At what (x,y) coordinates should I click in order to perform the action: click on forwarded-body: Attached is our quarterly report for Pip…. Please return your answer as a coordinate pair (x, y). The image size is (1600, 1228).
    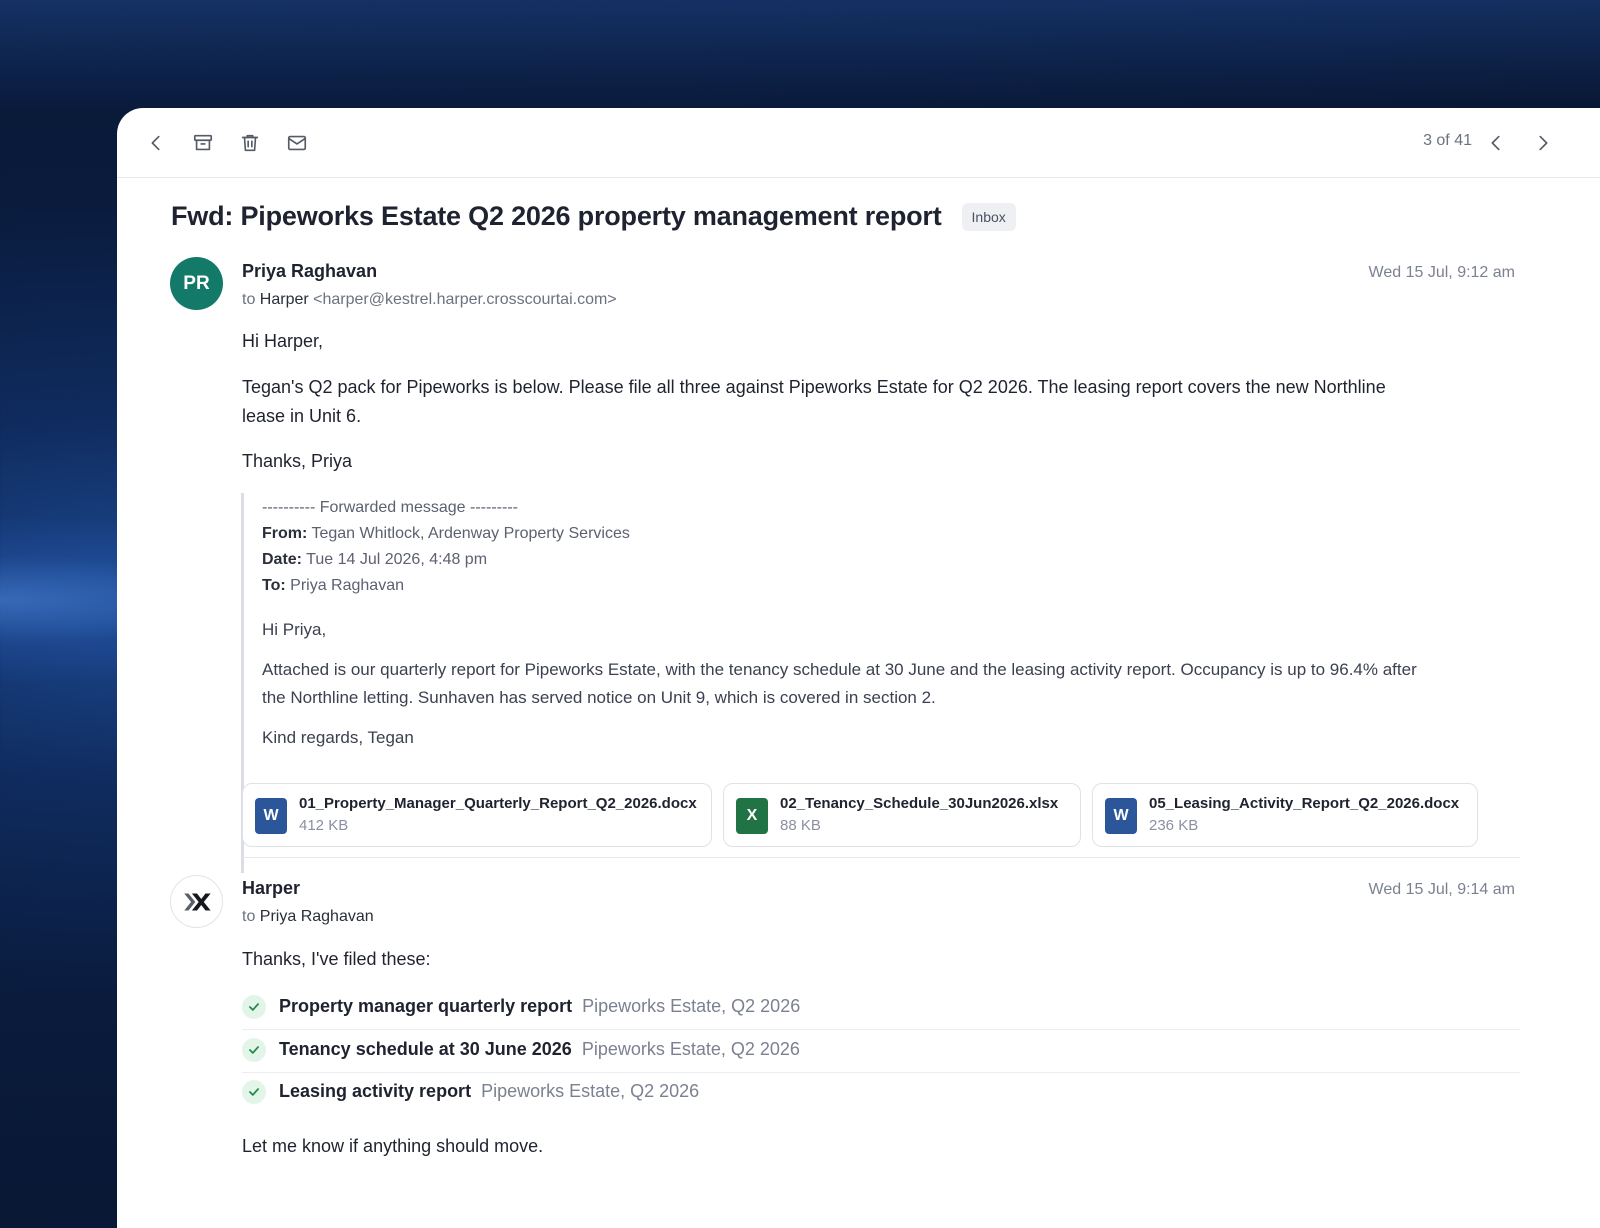
    Looking at the image, I should click on (887, 684).